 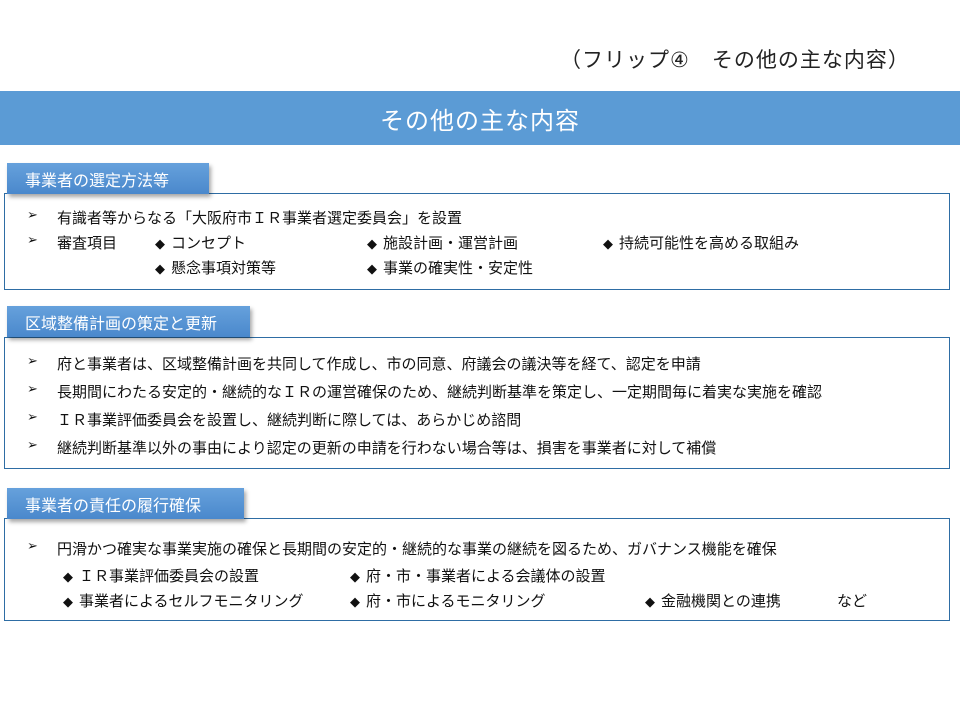 What do you see at coordinates (125, 503) in the screenshot?
I see `section-label-responsibility: 事業者の責任の履行確保` at bounding box center [125, 503].